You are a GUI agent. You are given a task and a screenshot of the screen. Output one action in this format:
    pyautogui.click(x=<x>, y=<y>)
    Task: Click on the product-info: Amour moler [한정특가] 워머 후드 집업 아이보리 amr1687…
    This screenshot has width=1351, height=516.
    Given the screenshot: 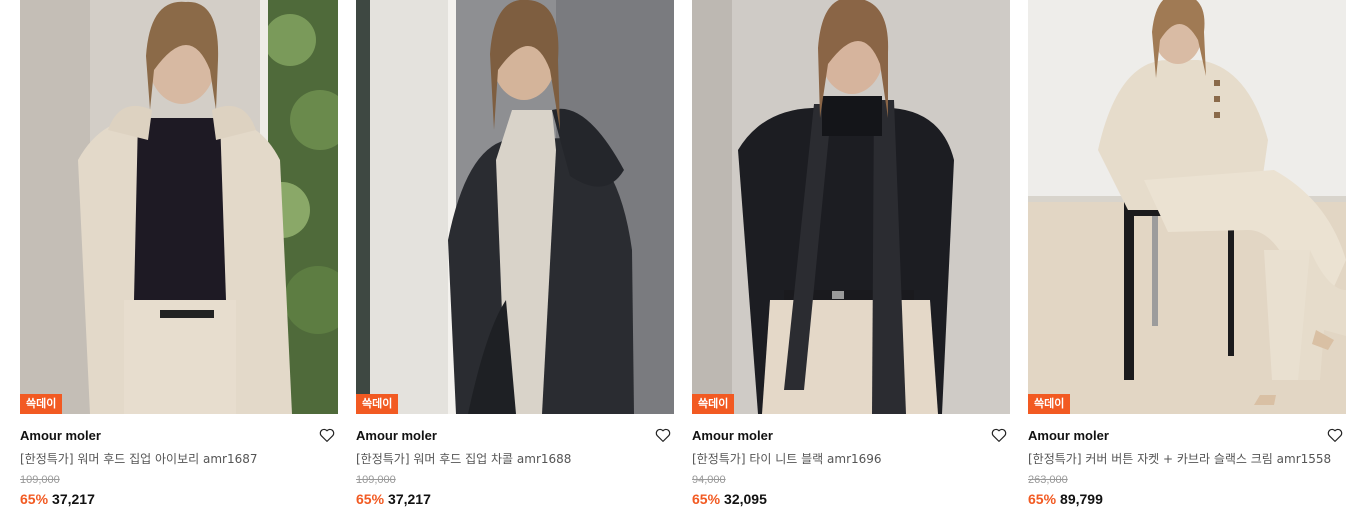 What is the action you would take?
    pyautogui.click(x=179, y=461)
    